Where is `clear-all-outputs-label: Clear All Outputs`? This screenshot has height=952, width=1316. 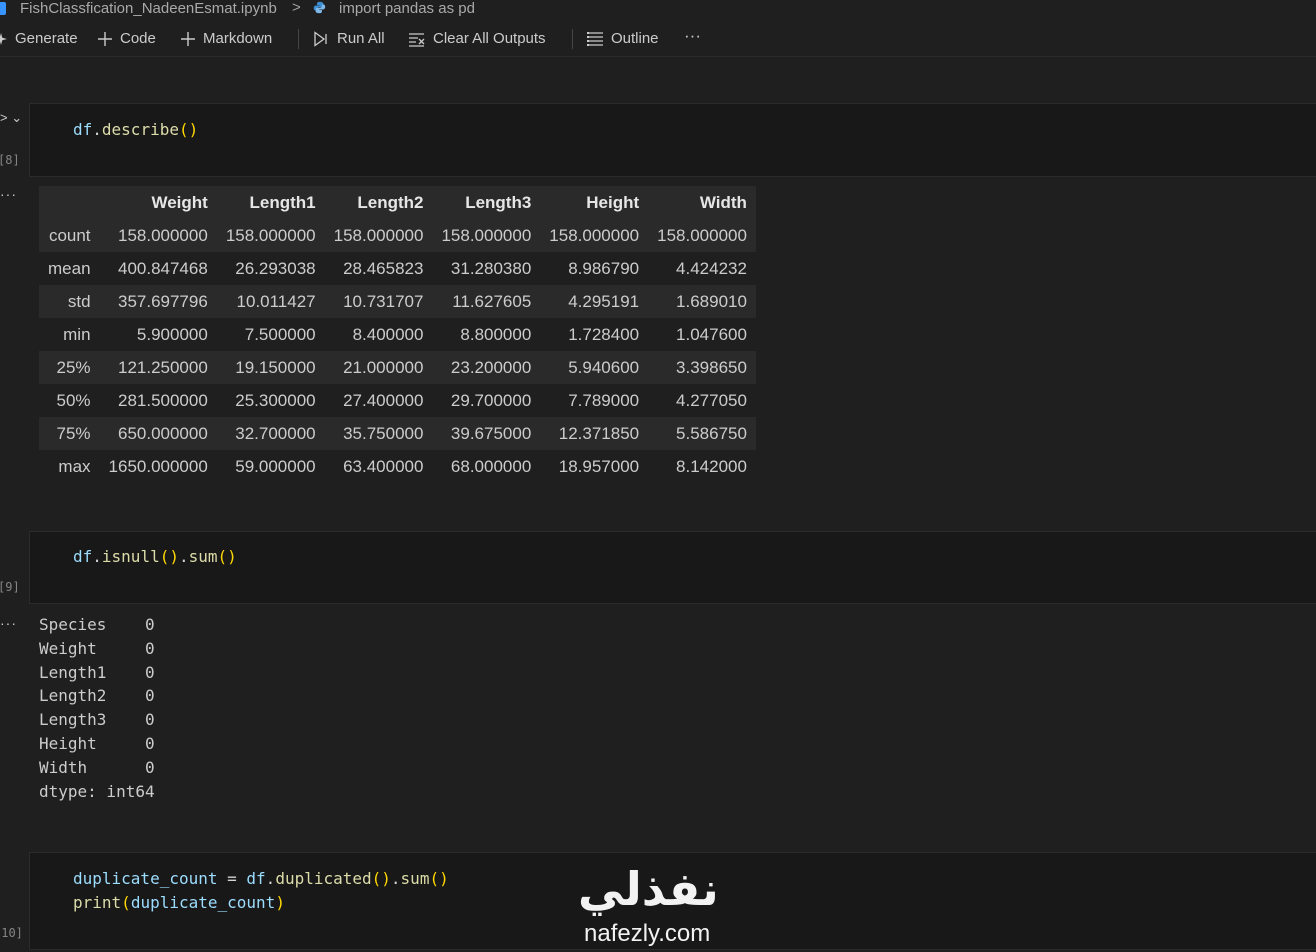
clear-all-outputs-label: Clear All Outputs is located at coordinates (489, 38).